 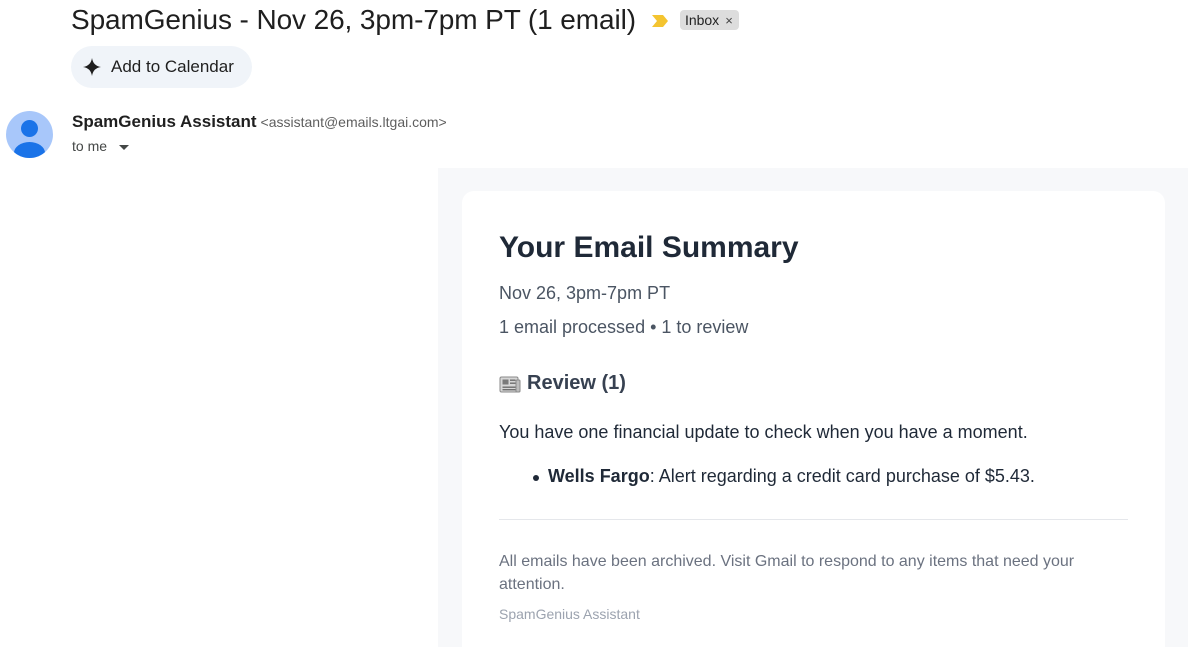 I want to click on sparkle-icon, so click(x=92, y=67).